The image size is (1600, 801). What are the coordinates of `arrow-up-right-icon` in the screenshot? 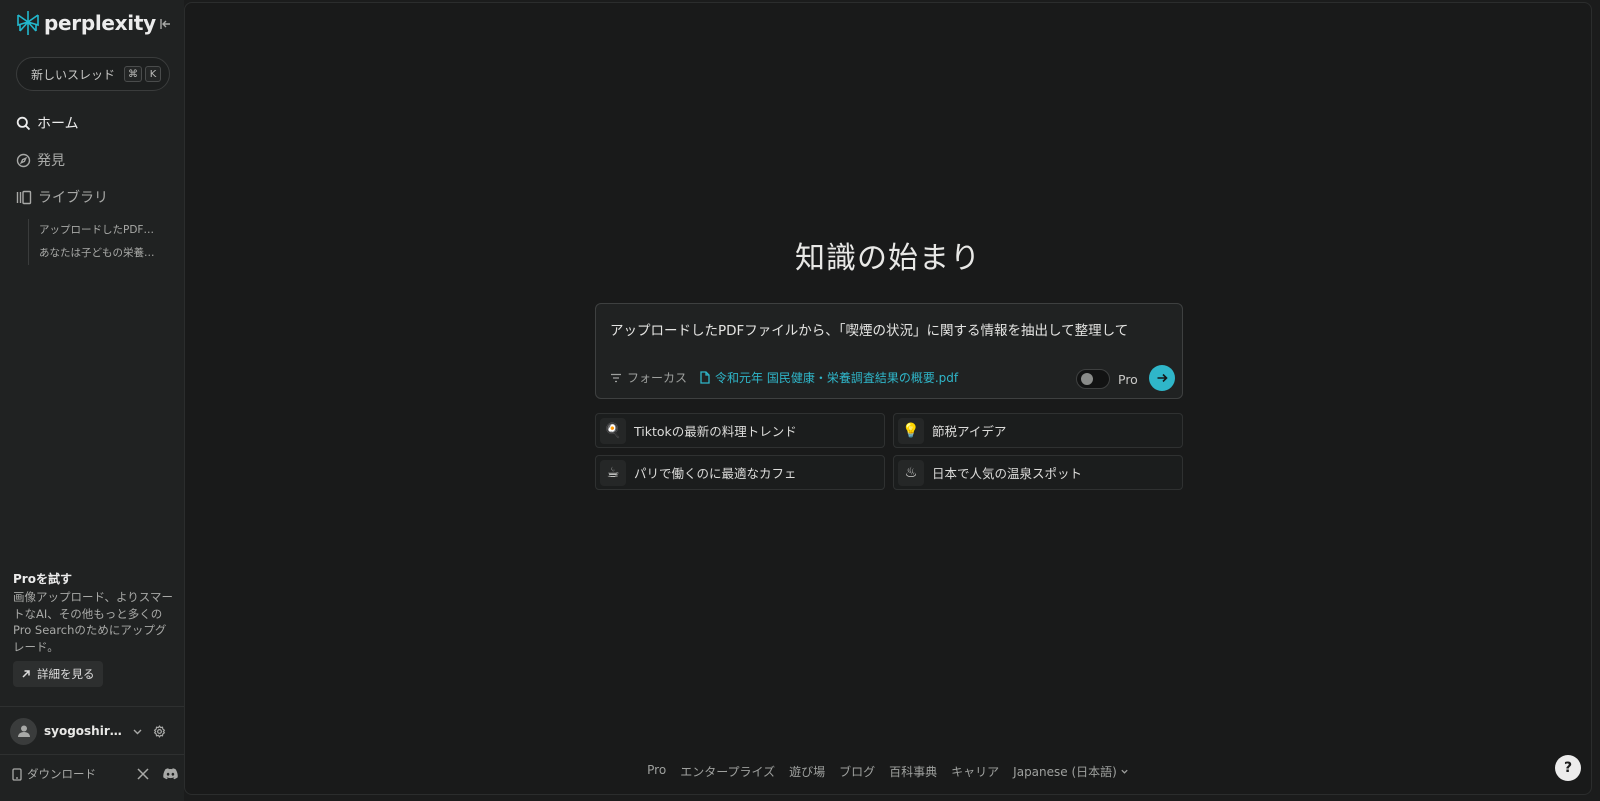 It's located at (26, 674).